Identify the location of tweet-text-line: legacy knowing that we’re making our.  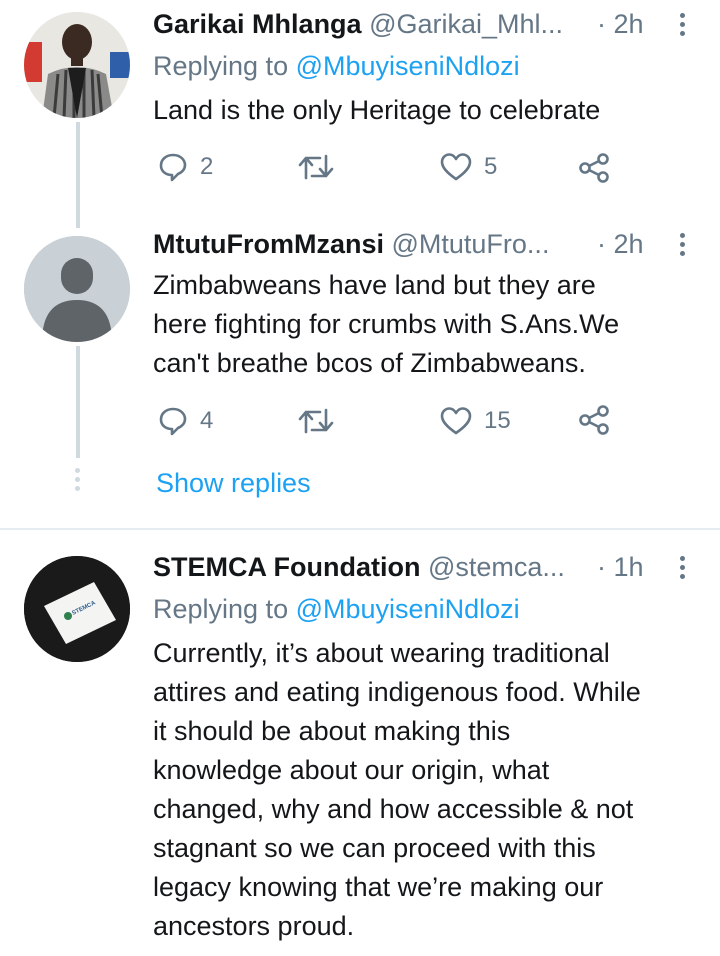
(378, 887).